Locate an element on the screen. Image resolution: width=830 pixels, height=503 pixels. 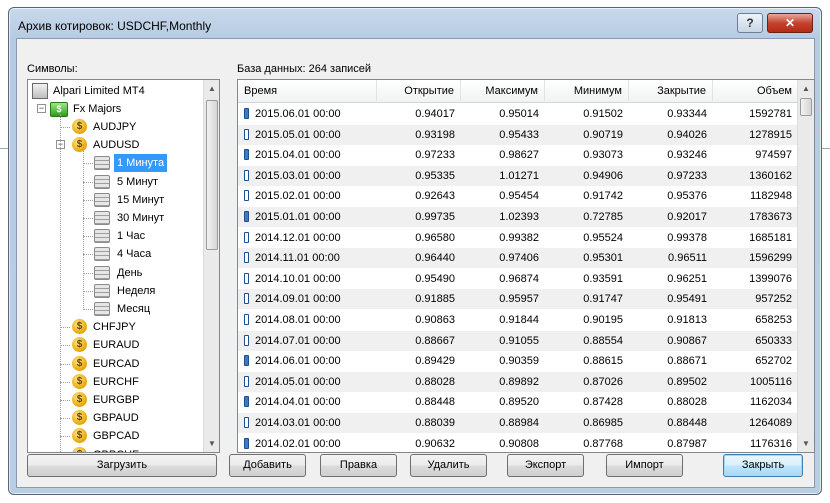
cell-close: 0.88448 is located at coordinates (687, 423).